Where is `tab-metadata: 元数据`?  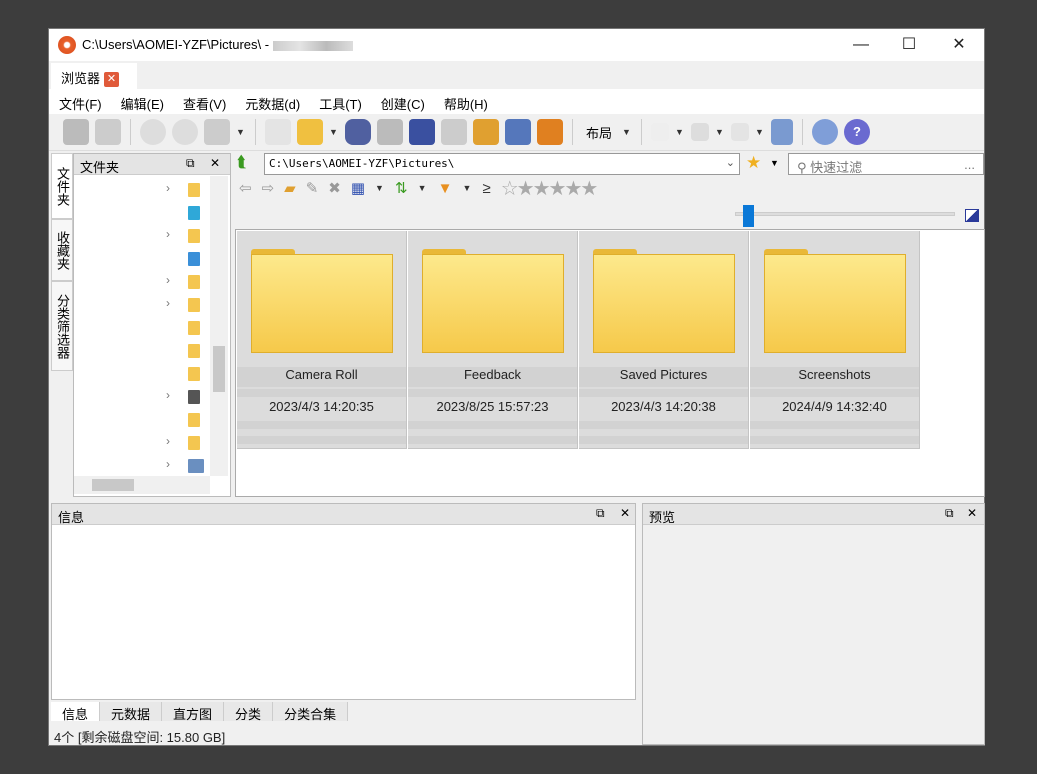 tab-metadata: 元数据 is located at coordinates (131, 712).